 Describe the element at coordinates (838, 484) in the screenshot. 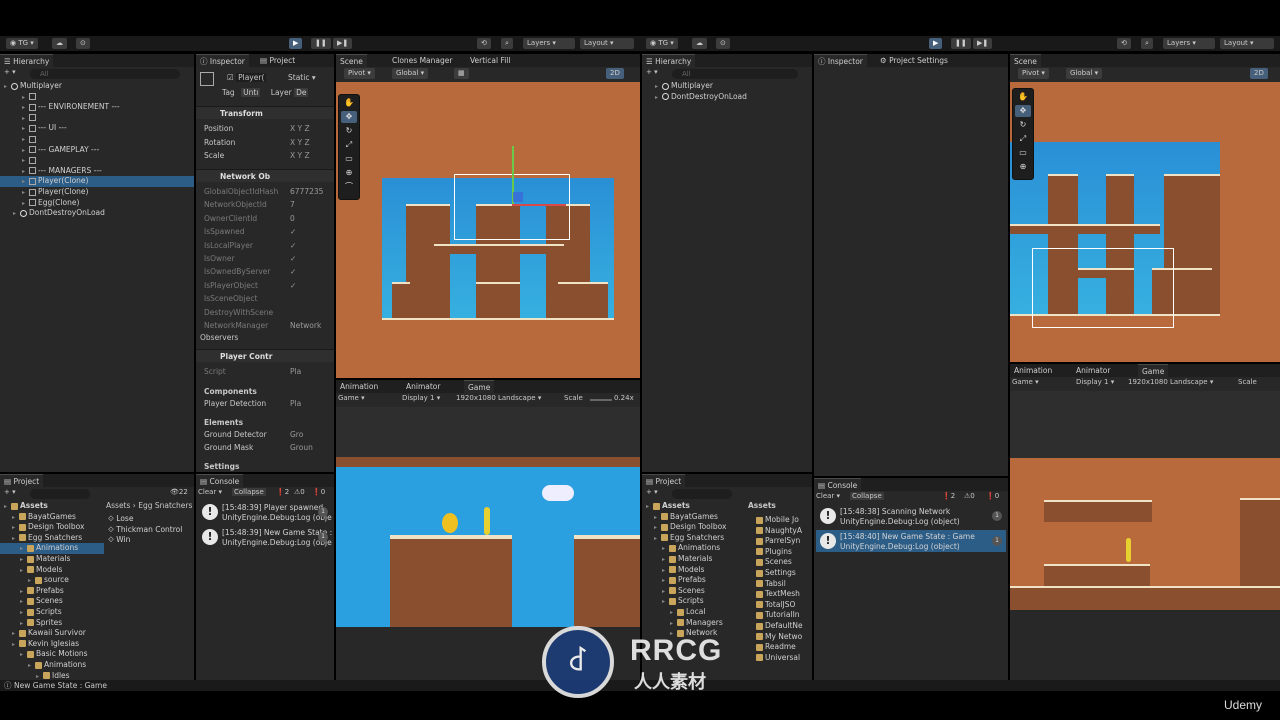

I see `tab-console-right: ▤ Console` at that location.